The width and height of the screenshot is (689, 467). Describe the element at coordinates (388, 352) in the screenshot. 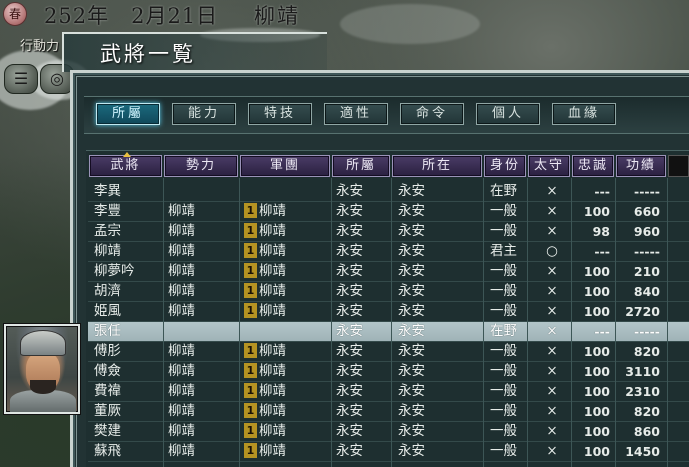

I see `table-row: 傅肜 柳靖 永安 永安 一般 × 100 820 1 柳靖` at that location.